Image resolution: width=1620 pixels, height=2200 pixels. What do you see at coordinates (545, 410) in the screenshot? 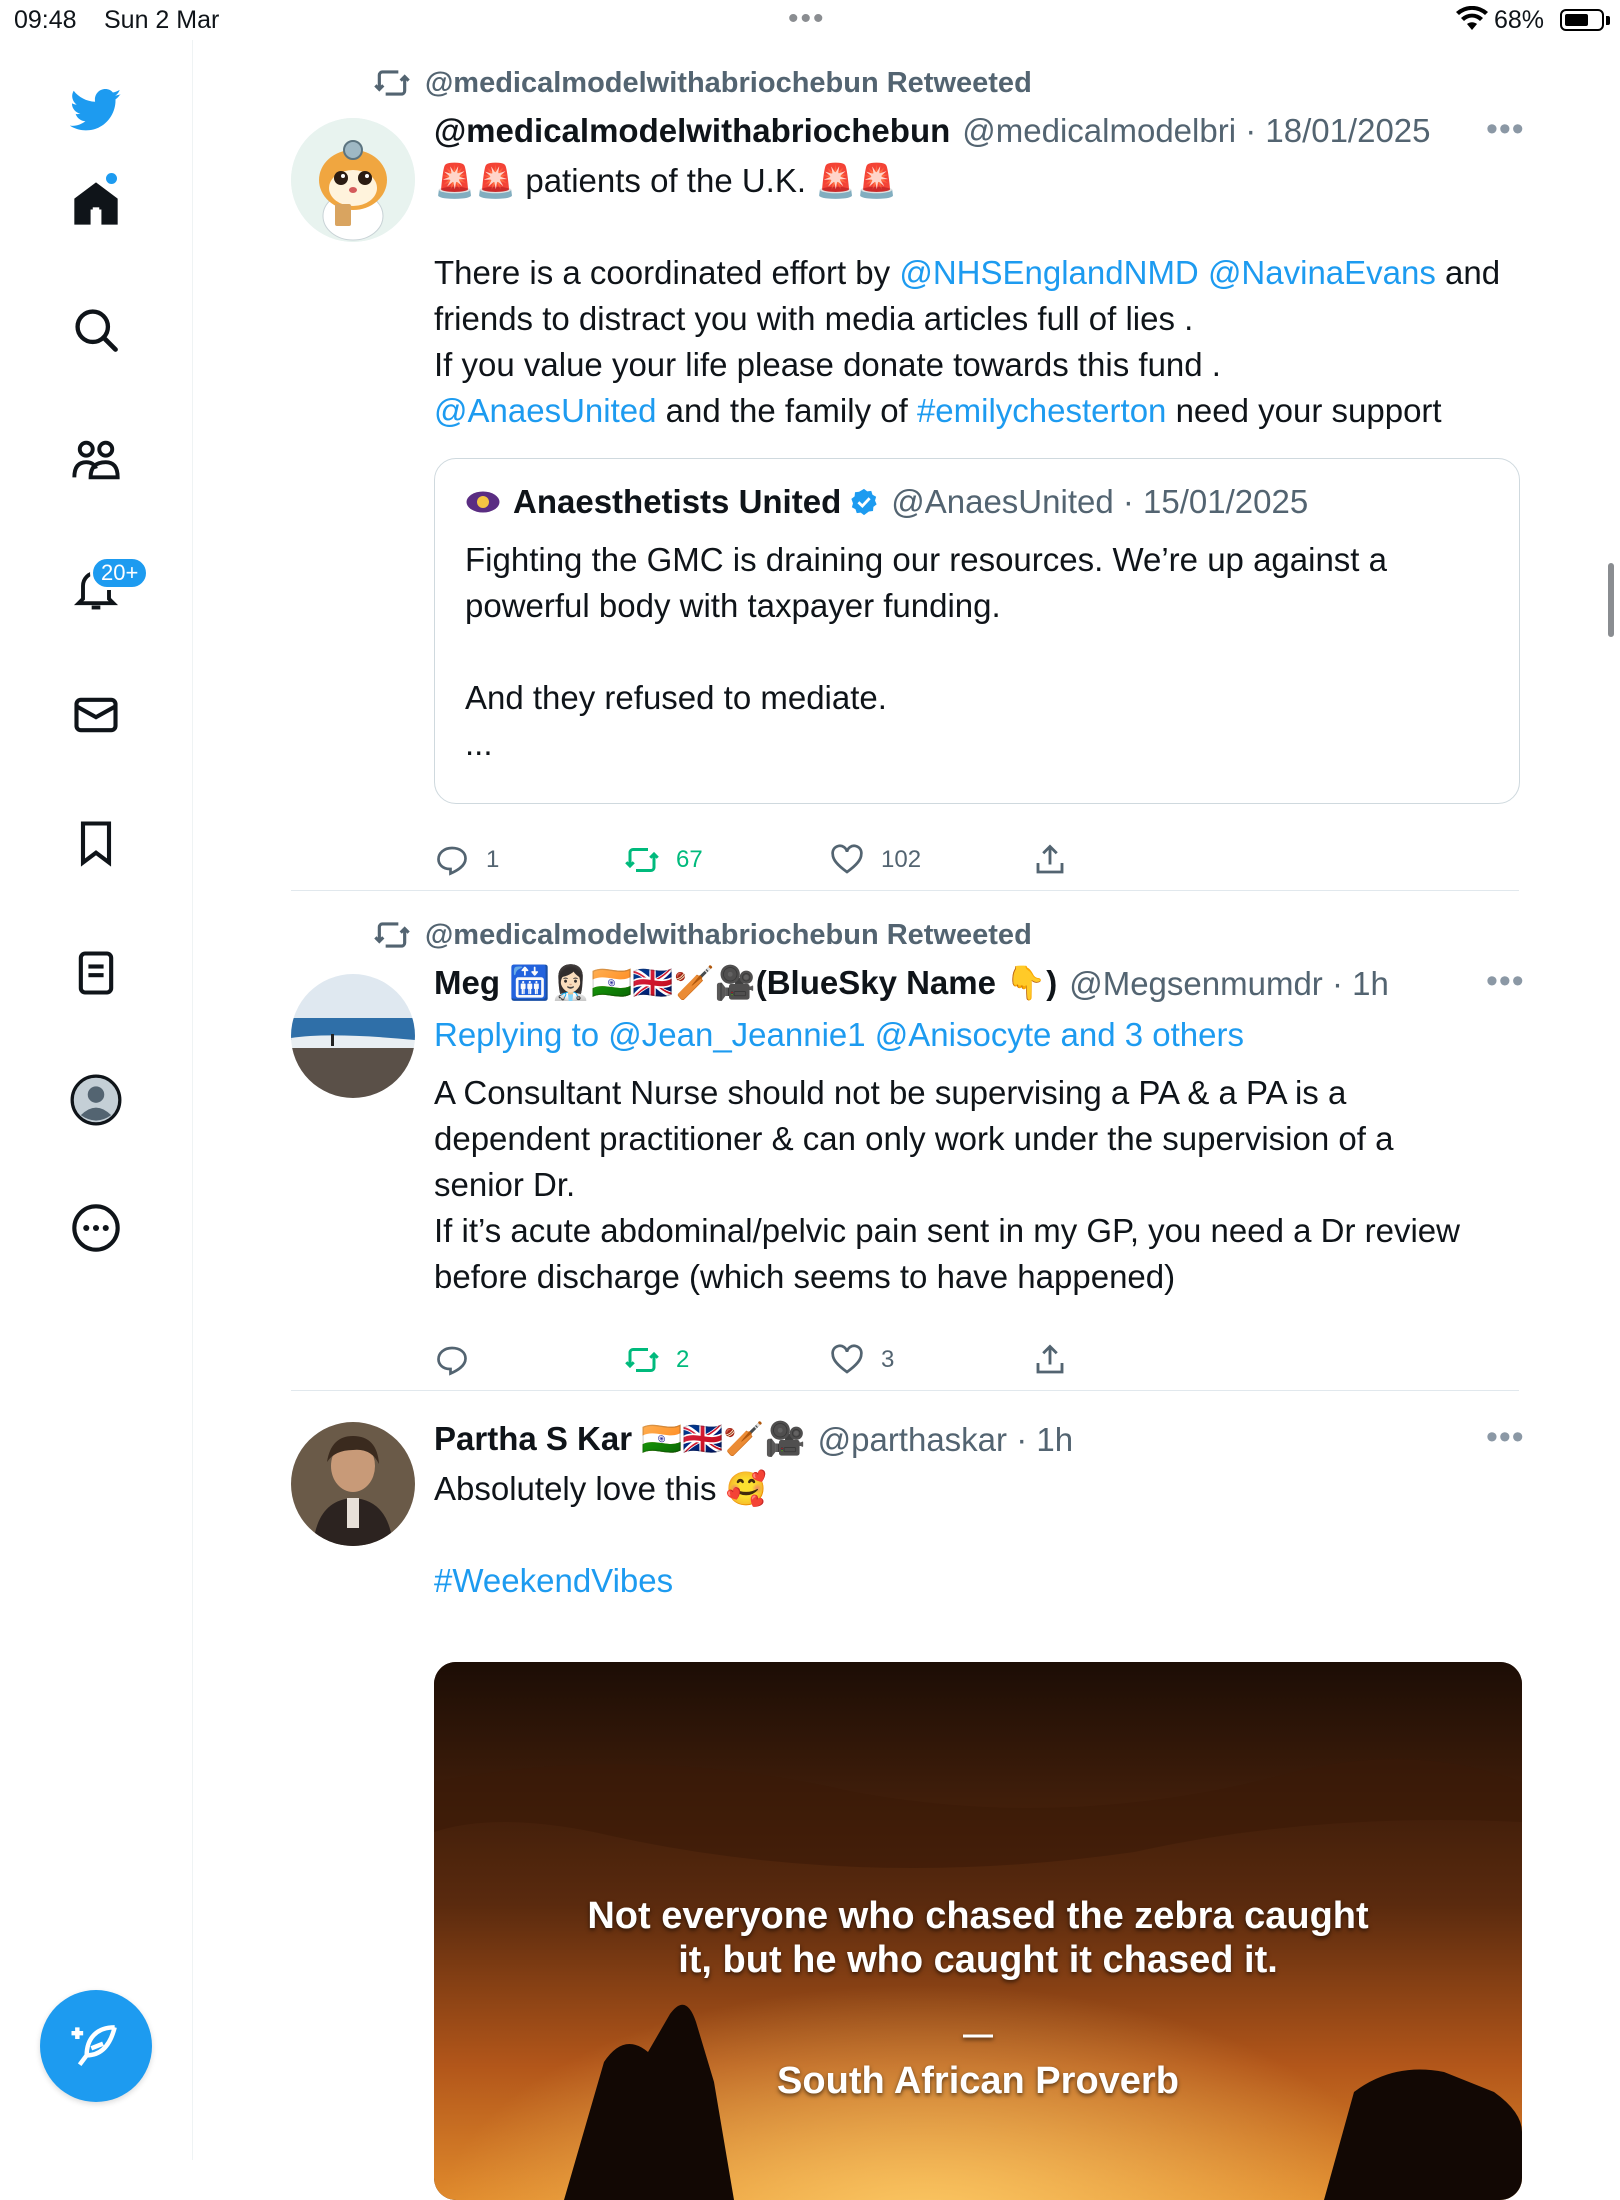
I see `mention-link: @AnaesUnited` at bounding box center [545, 410].